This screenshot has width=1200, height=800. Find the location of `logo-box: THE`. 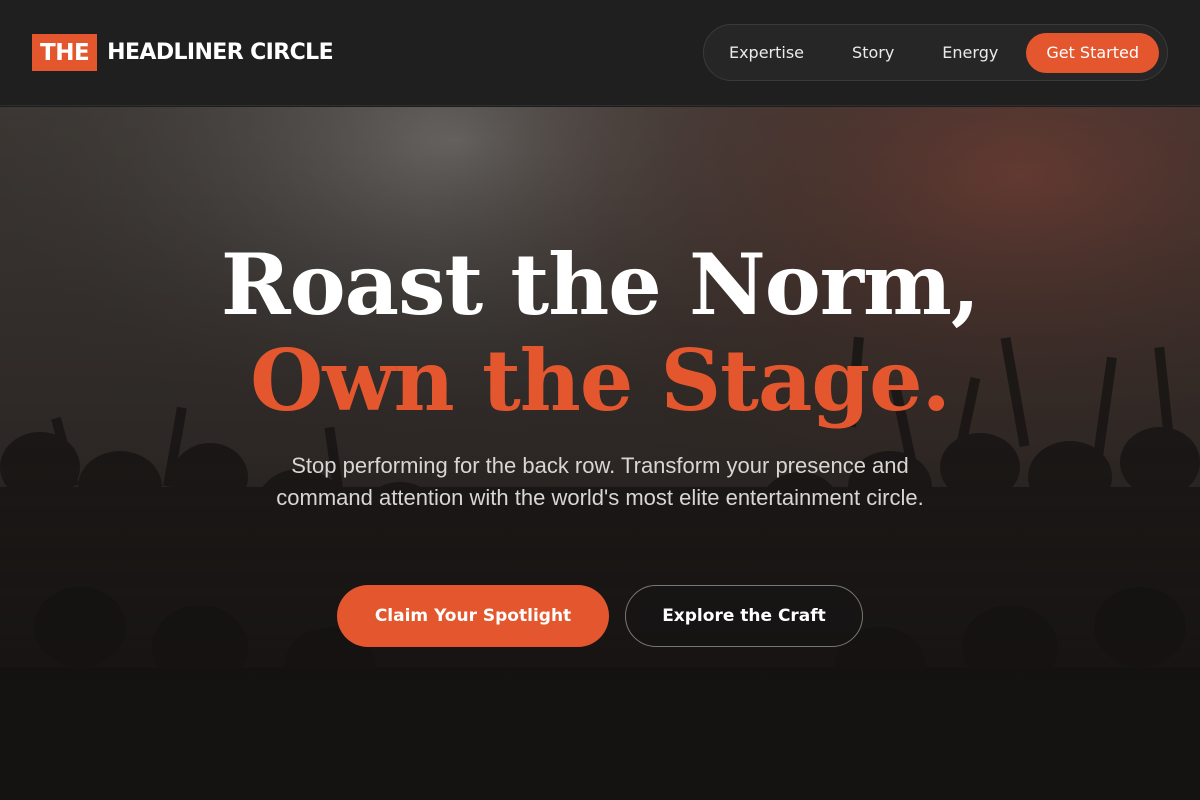

logo-box: THE is located at coordinates (65, 52).